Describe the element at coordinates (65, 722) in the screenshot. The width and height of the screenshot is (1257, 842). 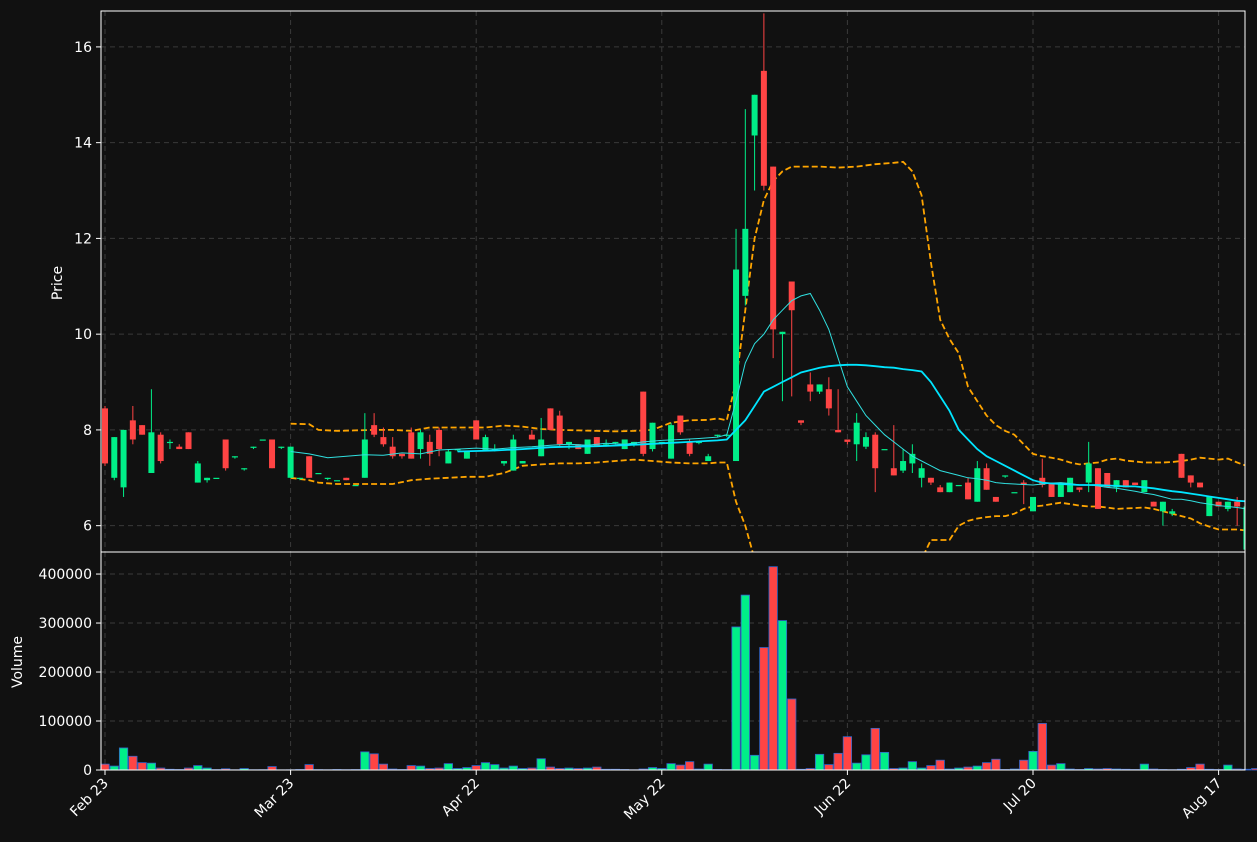
I see `volume-y-tick-label: 100000` at that location.